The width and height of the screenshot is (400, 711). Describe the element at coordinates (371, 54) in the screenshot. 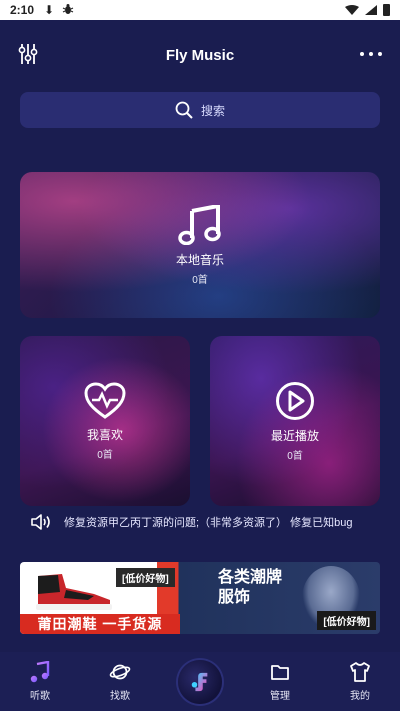

I see `more-icon` at that location.